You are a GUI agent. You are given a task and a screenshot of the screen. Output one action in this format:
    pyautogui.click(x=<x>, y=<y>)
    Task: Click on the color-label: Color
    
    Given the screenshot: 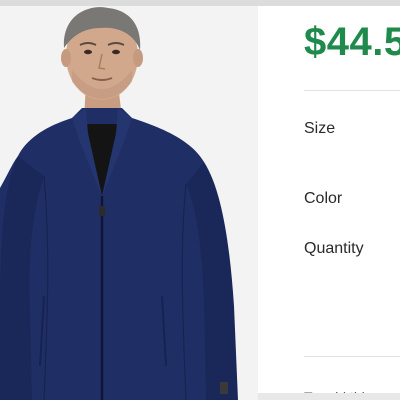 What is the action you would take?
    pyautogui.click(x=323, y=198)
    